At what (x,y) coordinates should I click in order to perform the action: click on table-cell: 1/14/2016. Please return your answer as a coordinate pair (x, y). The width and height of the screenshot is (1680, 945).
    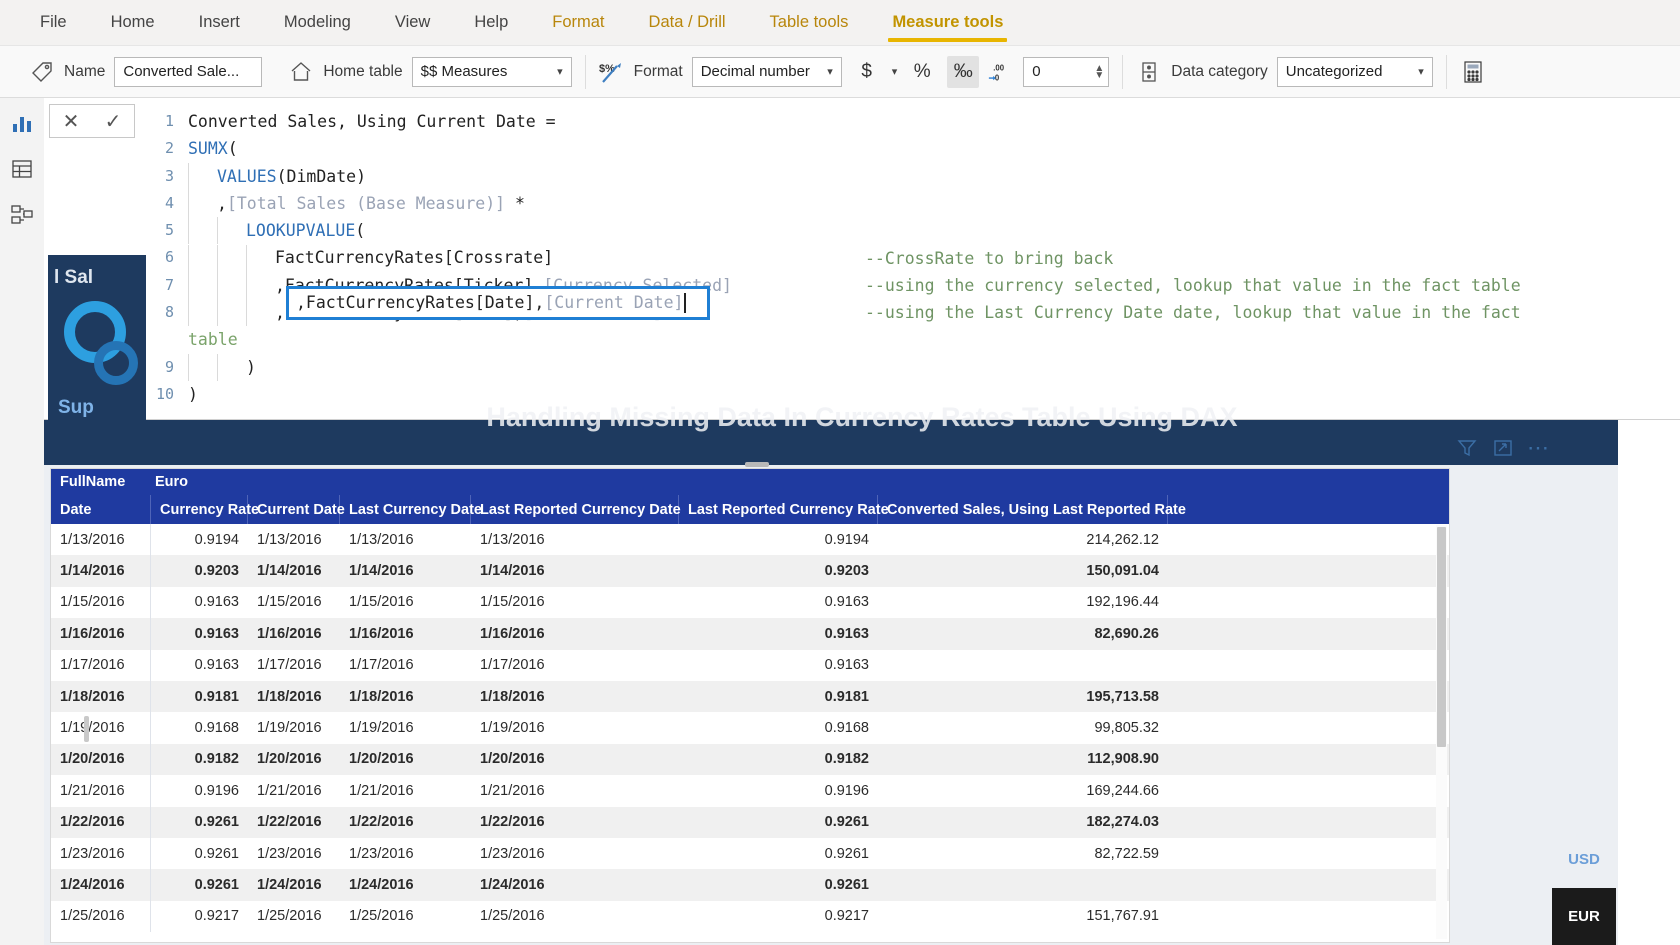
    Looking at the image, I should click on (381, 571).